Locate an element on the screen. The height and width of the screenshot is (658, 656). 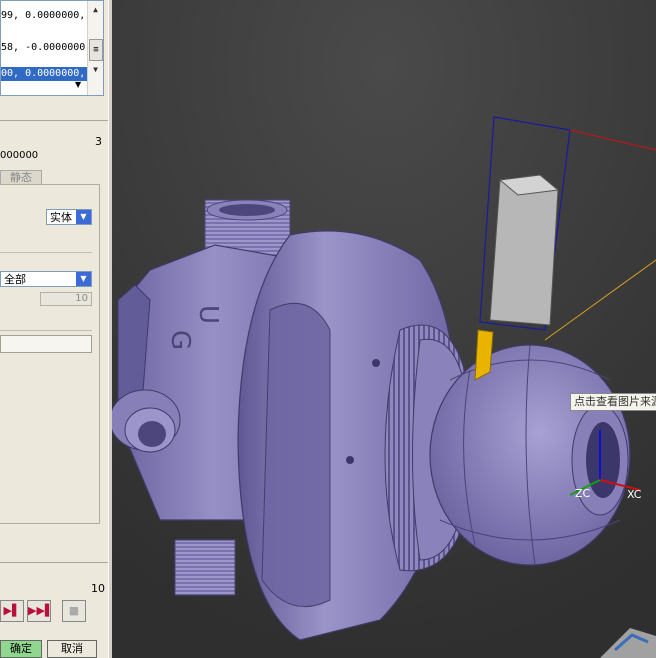
scope-value: 全部 is located at coordinates (15, 279).